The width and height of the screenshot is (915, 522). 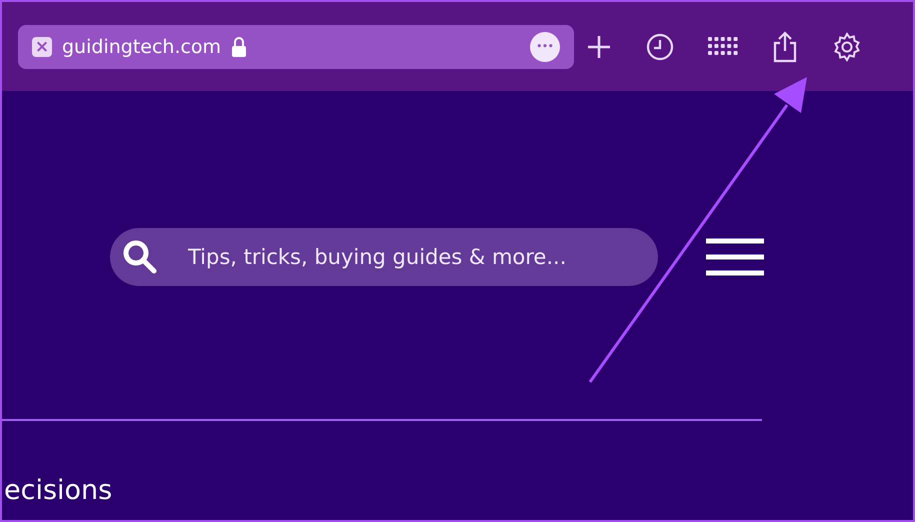 I want to click on menu-icon, so click(x=735, y=257).